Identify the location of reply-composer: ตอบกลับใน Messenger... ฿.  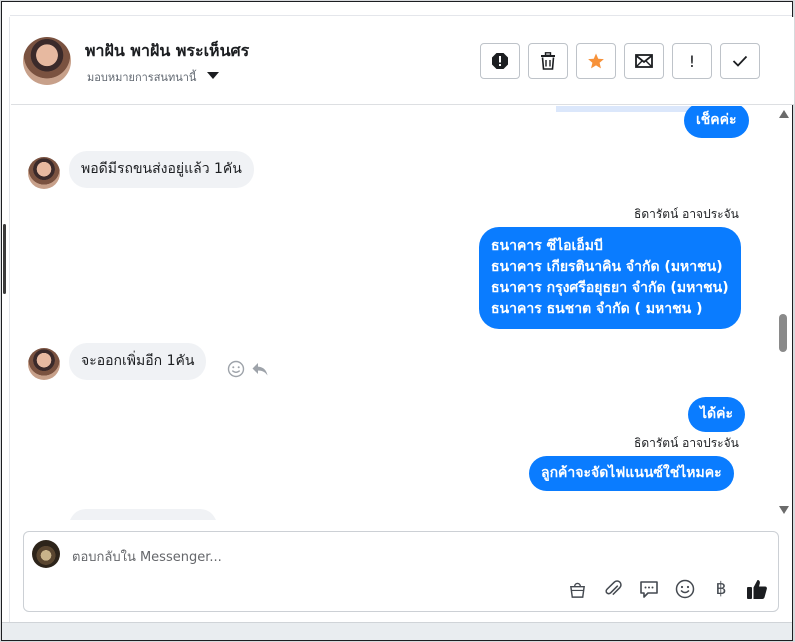
(401, 571).